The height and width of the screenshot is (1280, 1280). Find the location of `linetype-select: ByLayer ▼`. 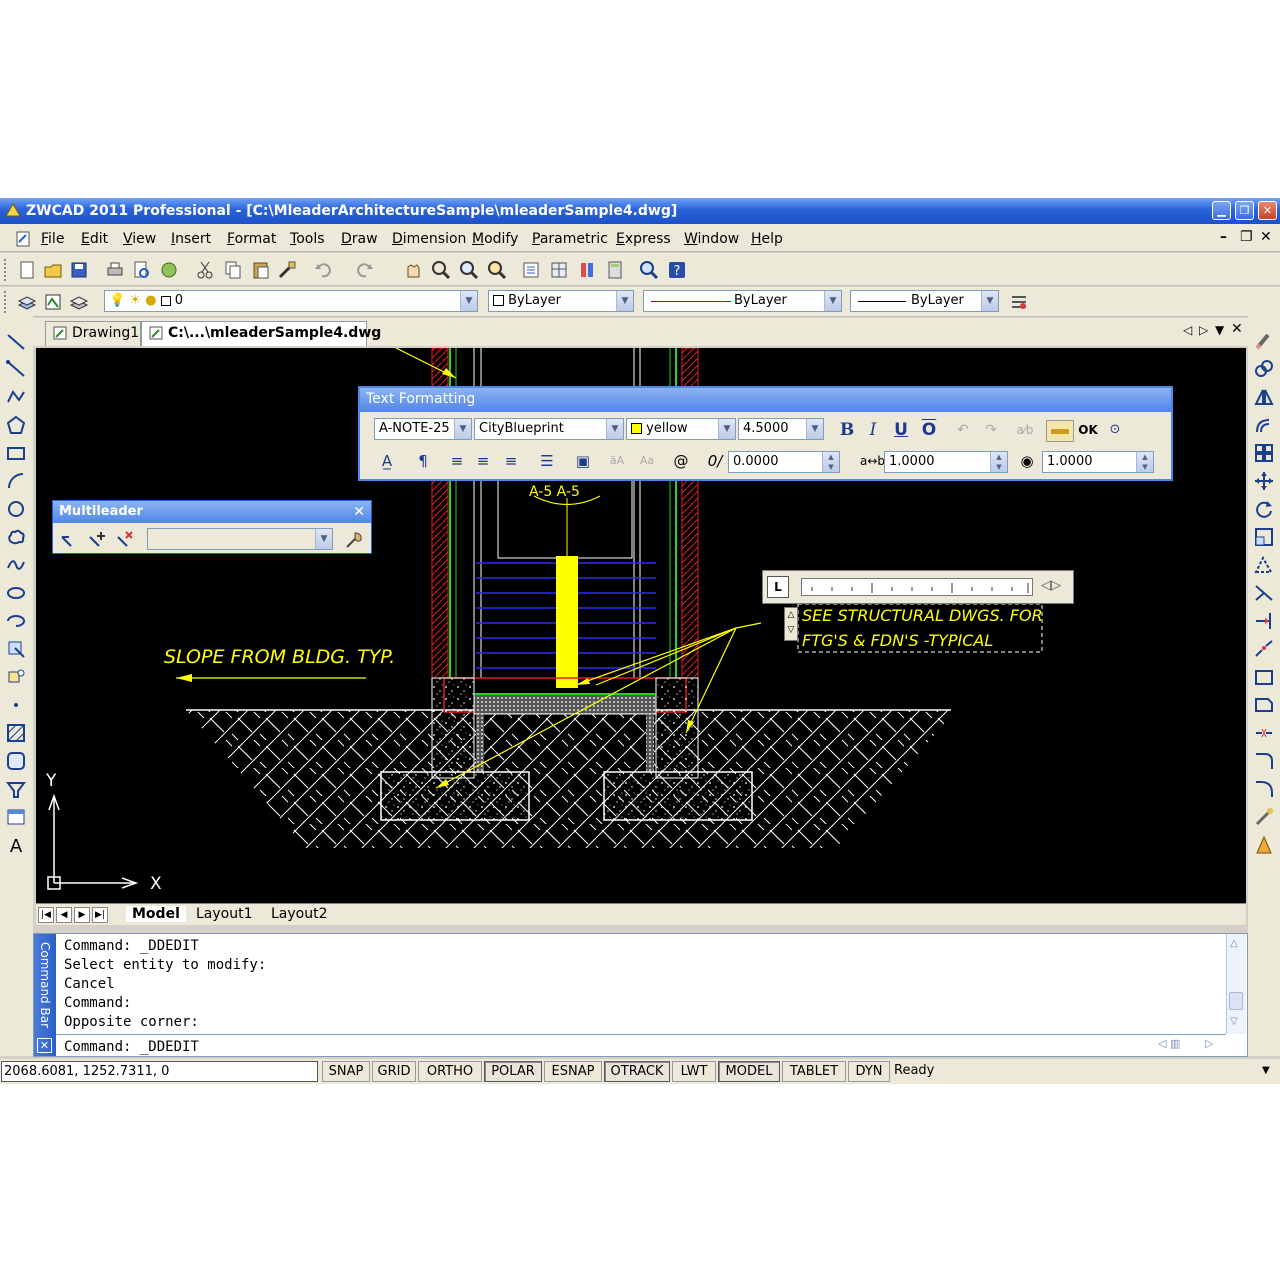

linetype-select: ByLayer ▼ is located at coordinates (742, 301).